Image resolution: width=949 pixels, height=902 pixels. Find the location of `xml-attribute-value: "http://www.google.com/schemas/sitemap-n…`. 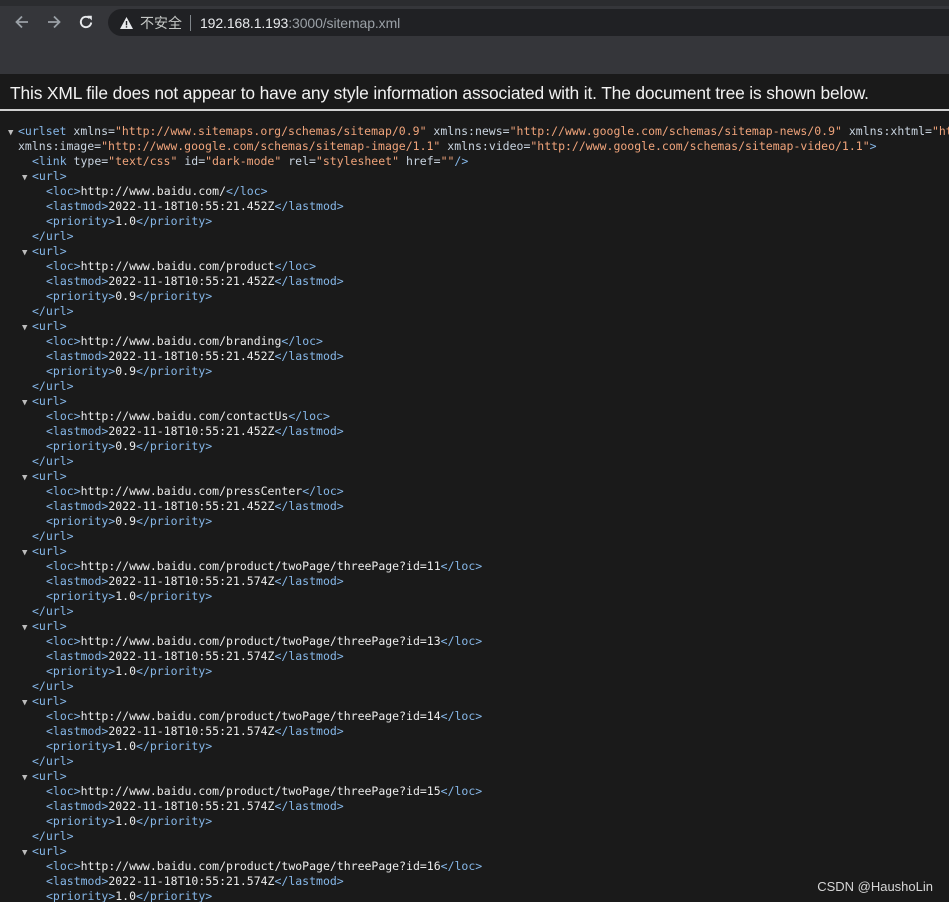

xml-attribute-value: "http://www.google.com/schemas/sitemap-n… is located at coordinates (675, 131).